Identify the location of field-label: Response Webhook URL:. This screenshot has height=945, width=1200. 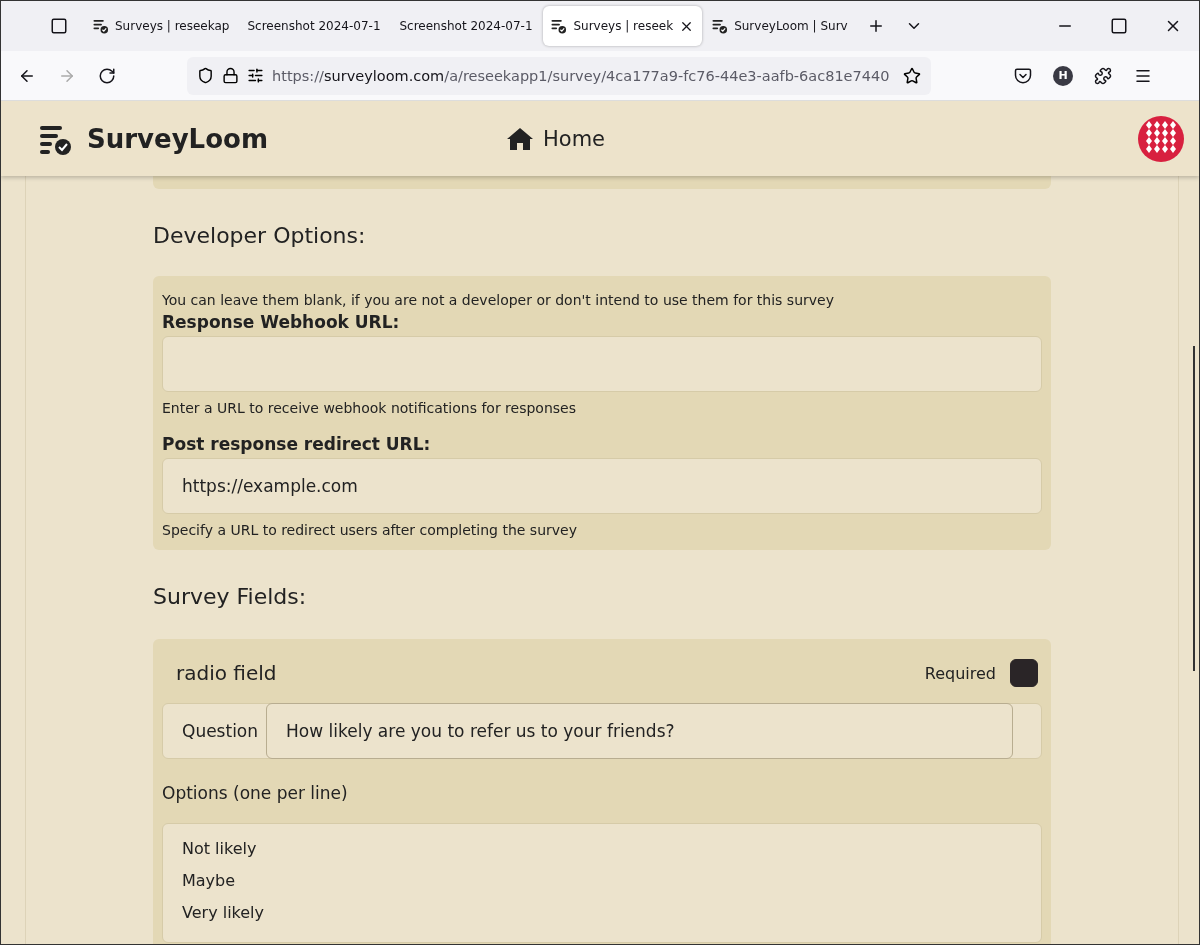
(281, 322).